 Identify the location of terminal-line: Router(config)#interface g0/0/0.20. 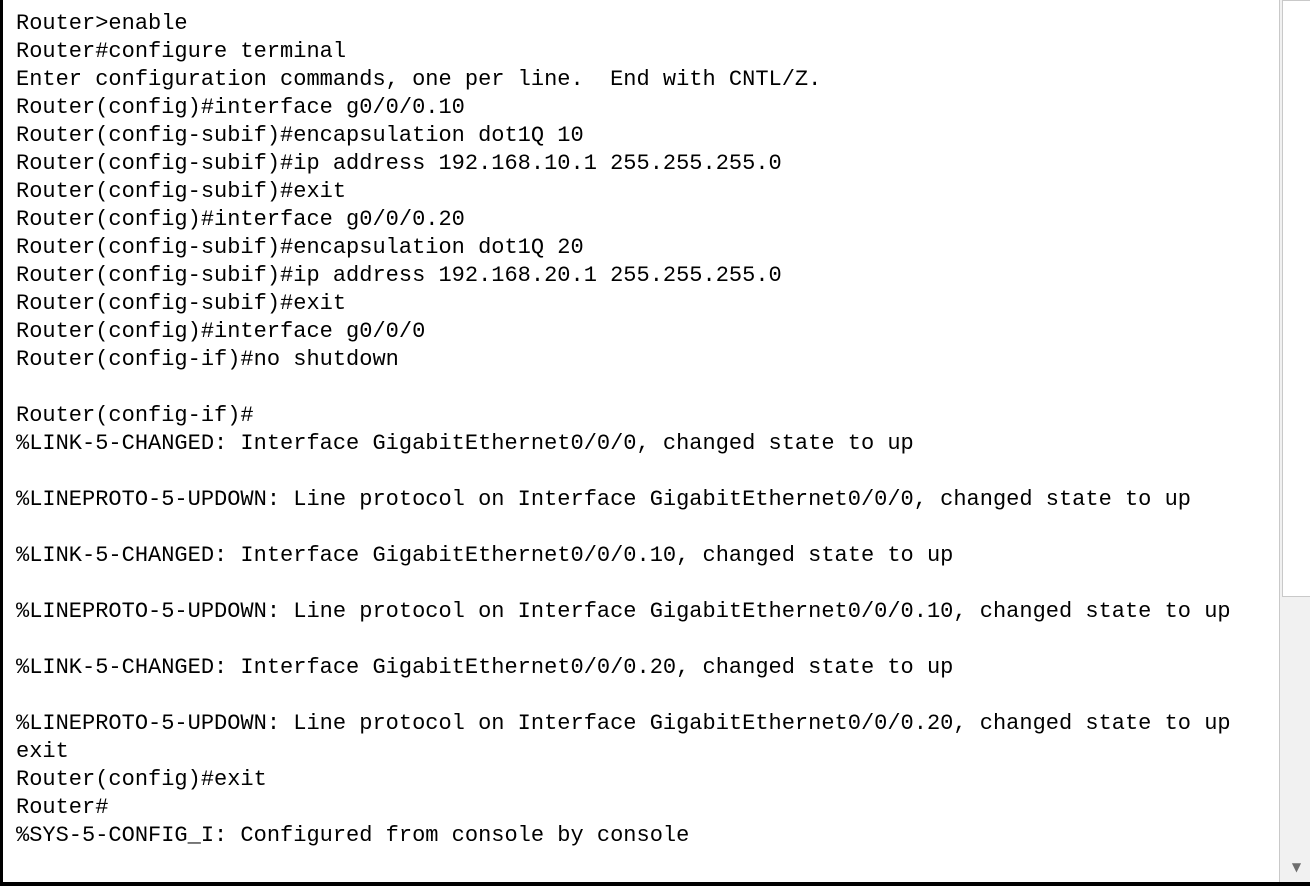
(240, 219).